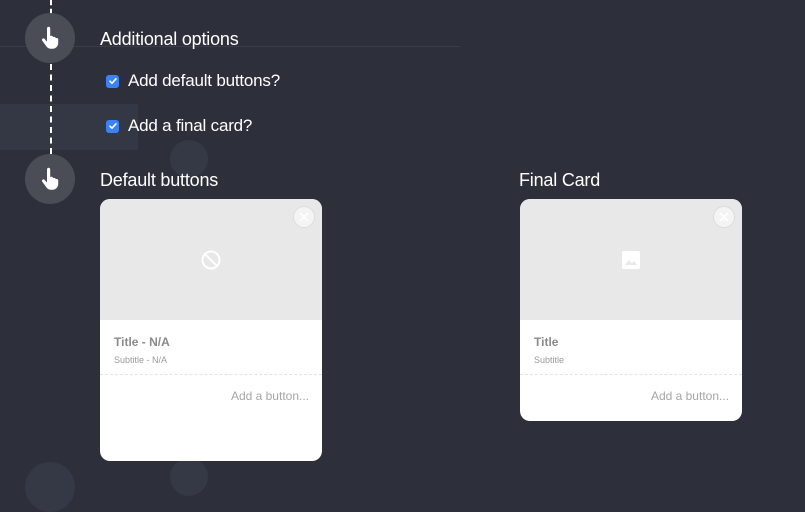 This screenshot has height=512, width=805. What do you see at coordinates (211, 342) in the screenshot?
I see `card-title: Title - N/A` at bounding box center [211, 342].